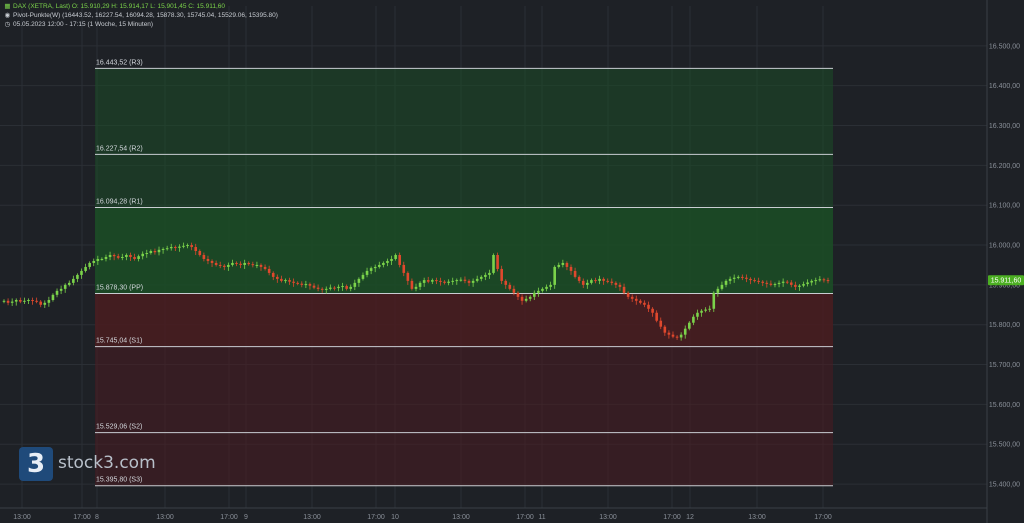  What do you see at coordinates (36, 464) in the screenshot?
I see `stock3-logo-mark: 3` at bounding box center [36, 464].